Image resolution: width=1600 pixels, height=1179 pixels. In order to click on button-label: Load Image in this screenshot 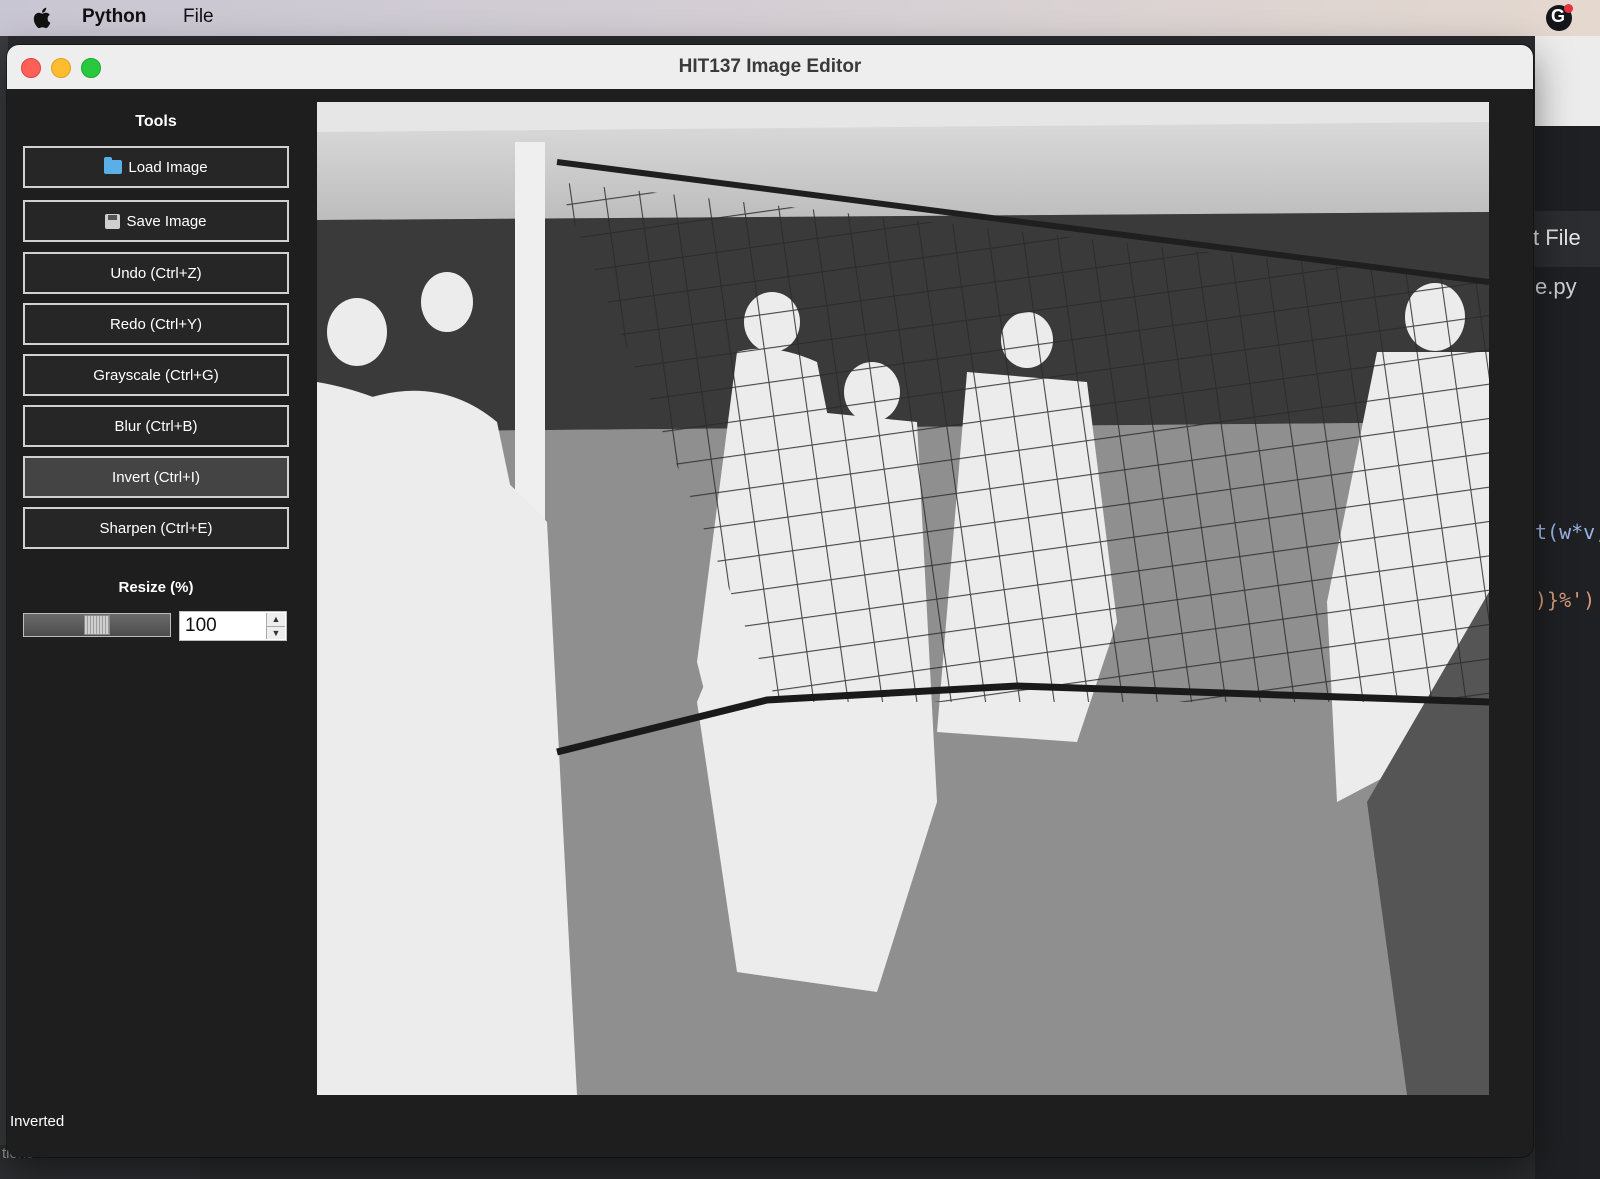, I will do `click(168, 167)`.